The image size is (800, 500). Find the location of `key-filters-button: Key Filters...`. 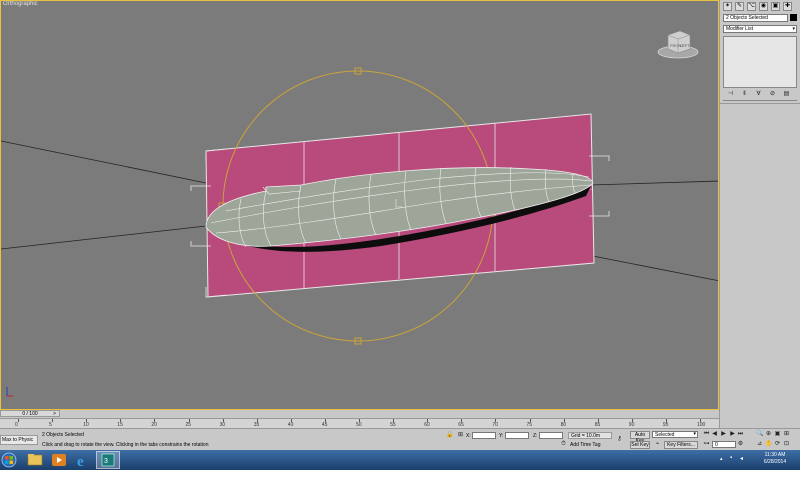

key-filters-button: Key Filters... is located at coordinates (681, 445).